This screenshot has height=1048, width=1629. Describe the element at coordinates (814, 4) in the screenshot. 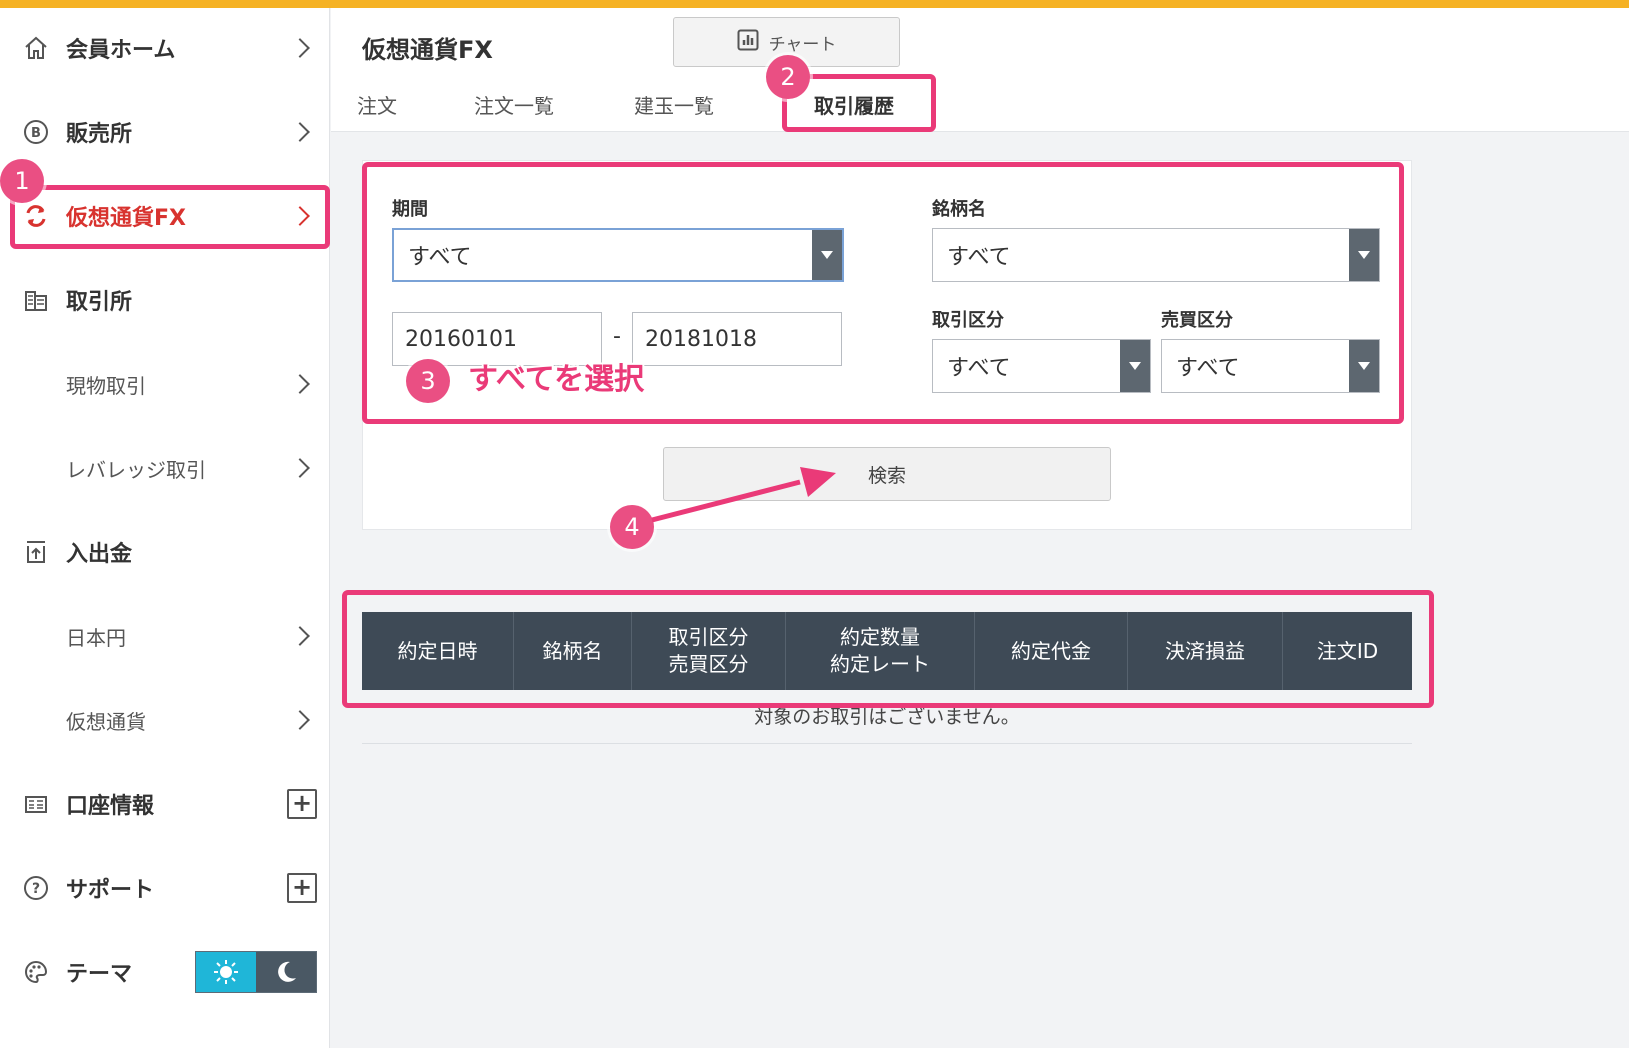

I see `top-accent-bar` at that location.